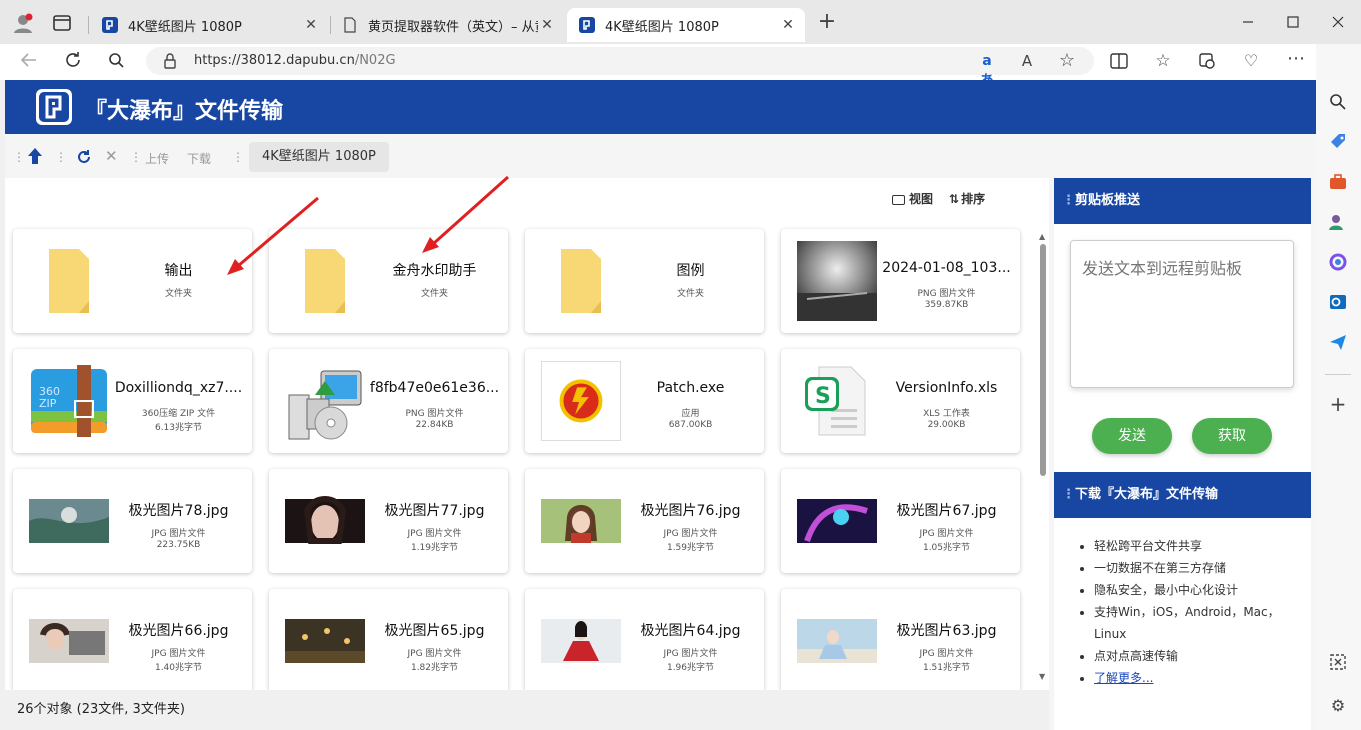  I want to click on file-size: 1.19兆字节, so click(434, 548).